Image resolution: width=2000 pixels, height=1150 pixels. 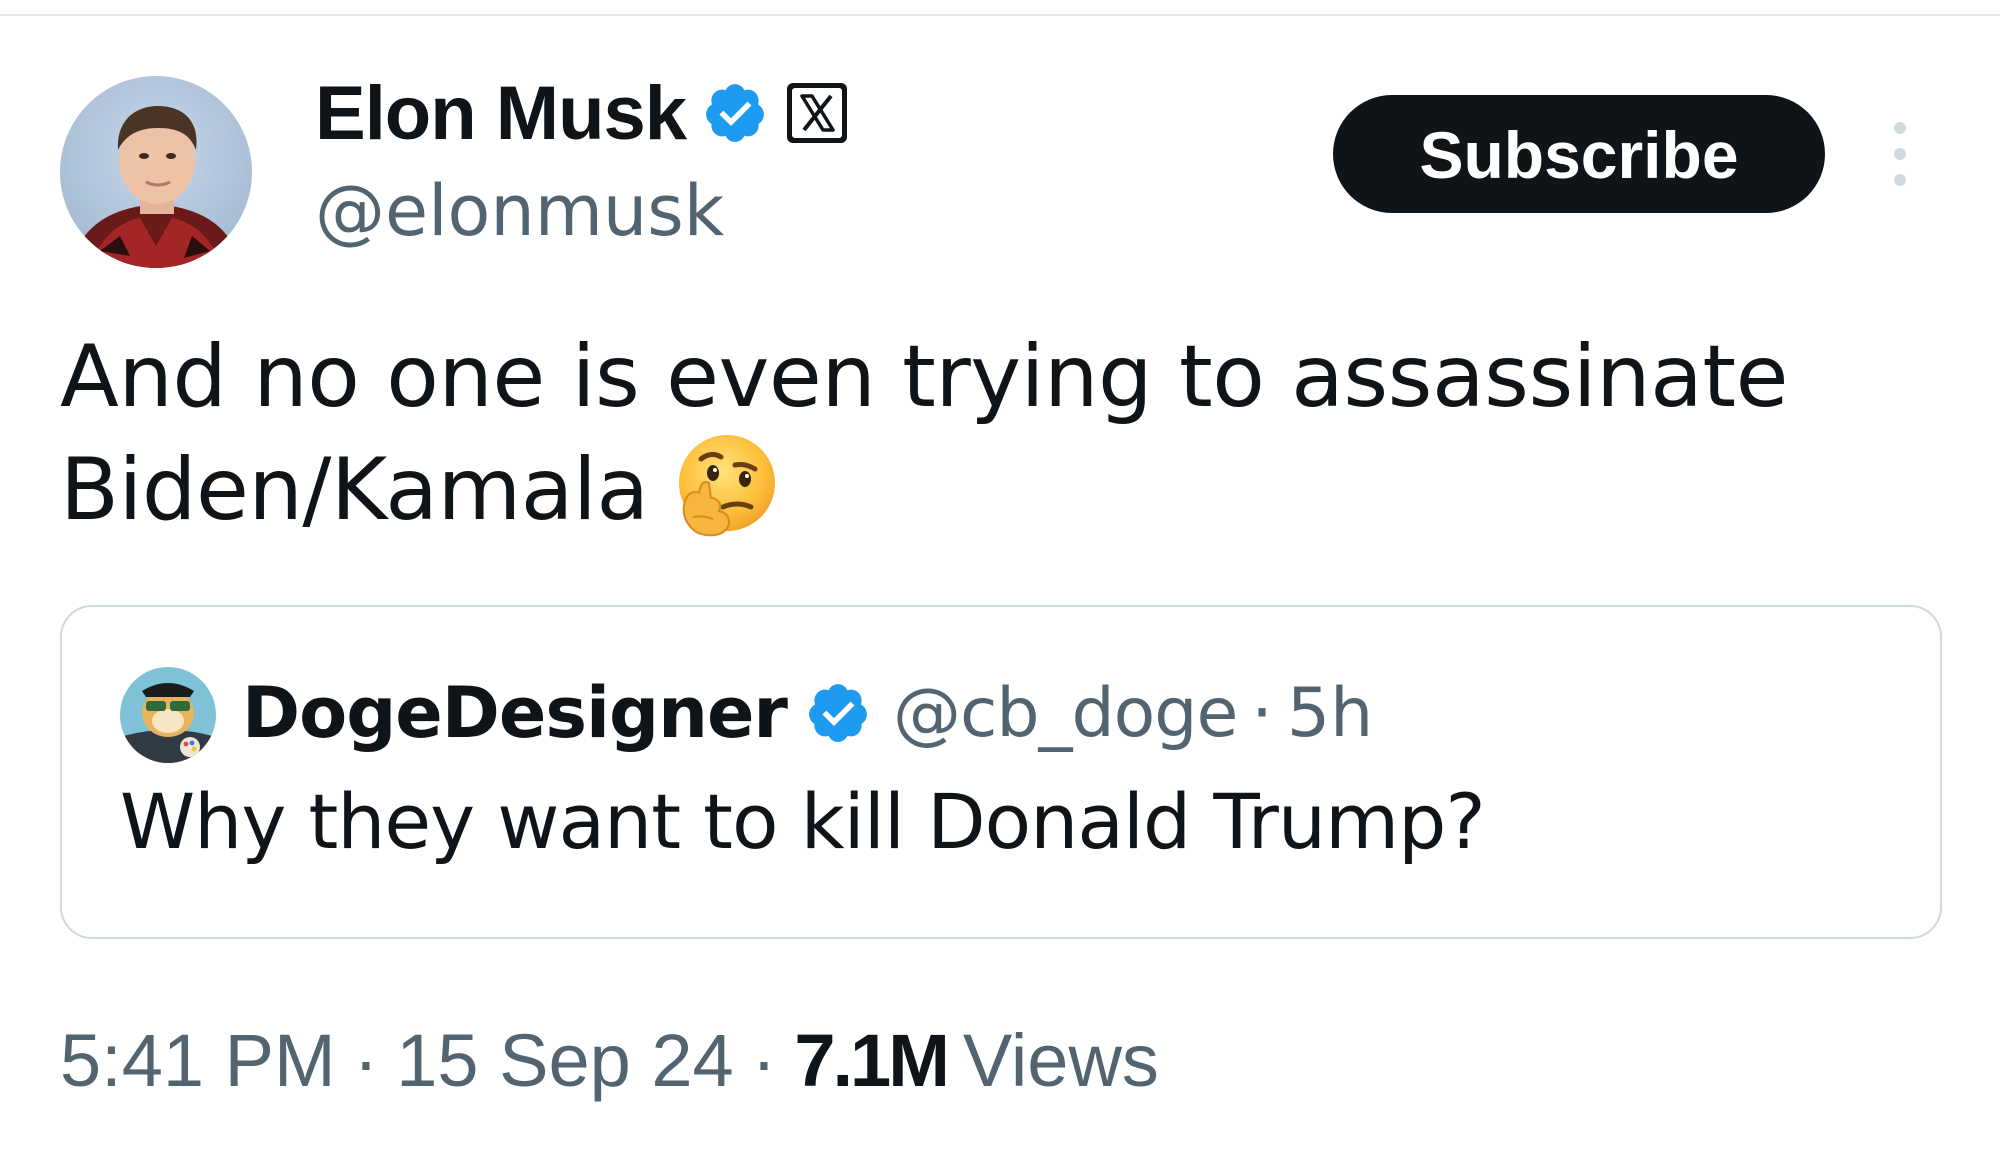 What do you see at coordinates (1060, 1060) in the screenshot?
I see `views-label: Views` at bounding box center [1060, 1060].